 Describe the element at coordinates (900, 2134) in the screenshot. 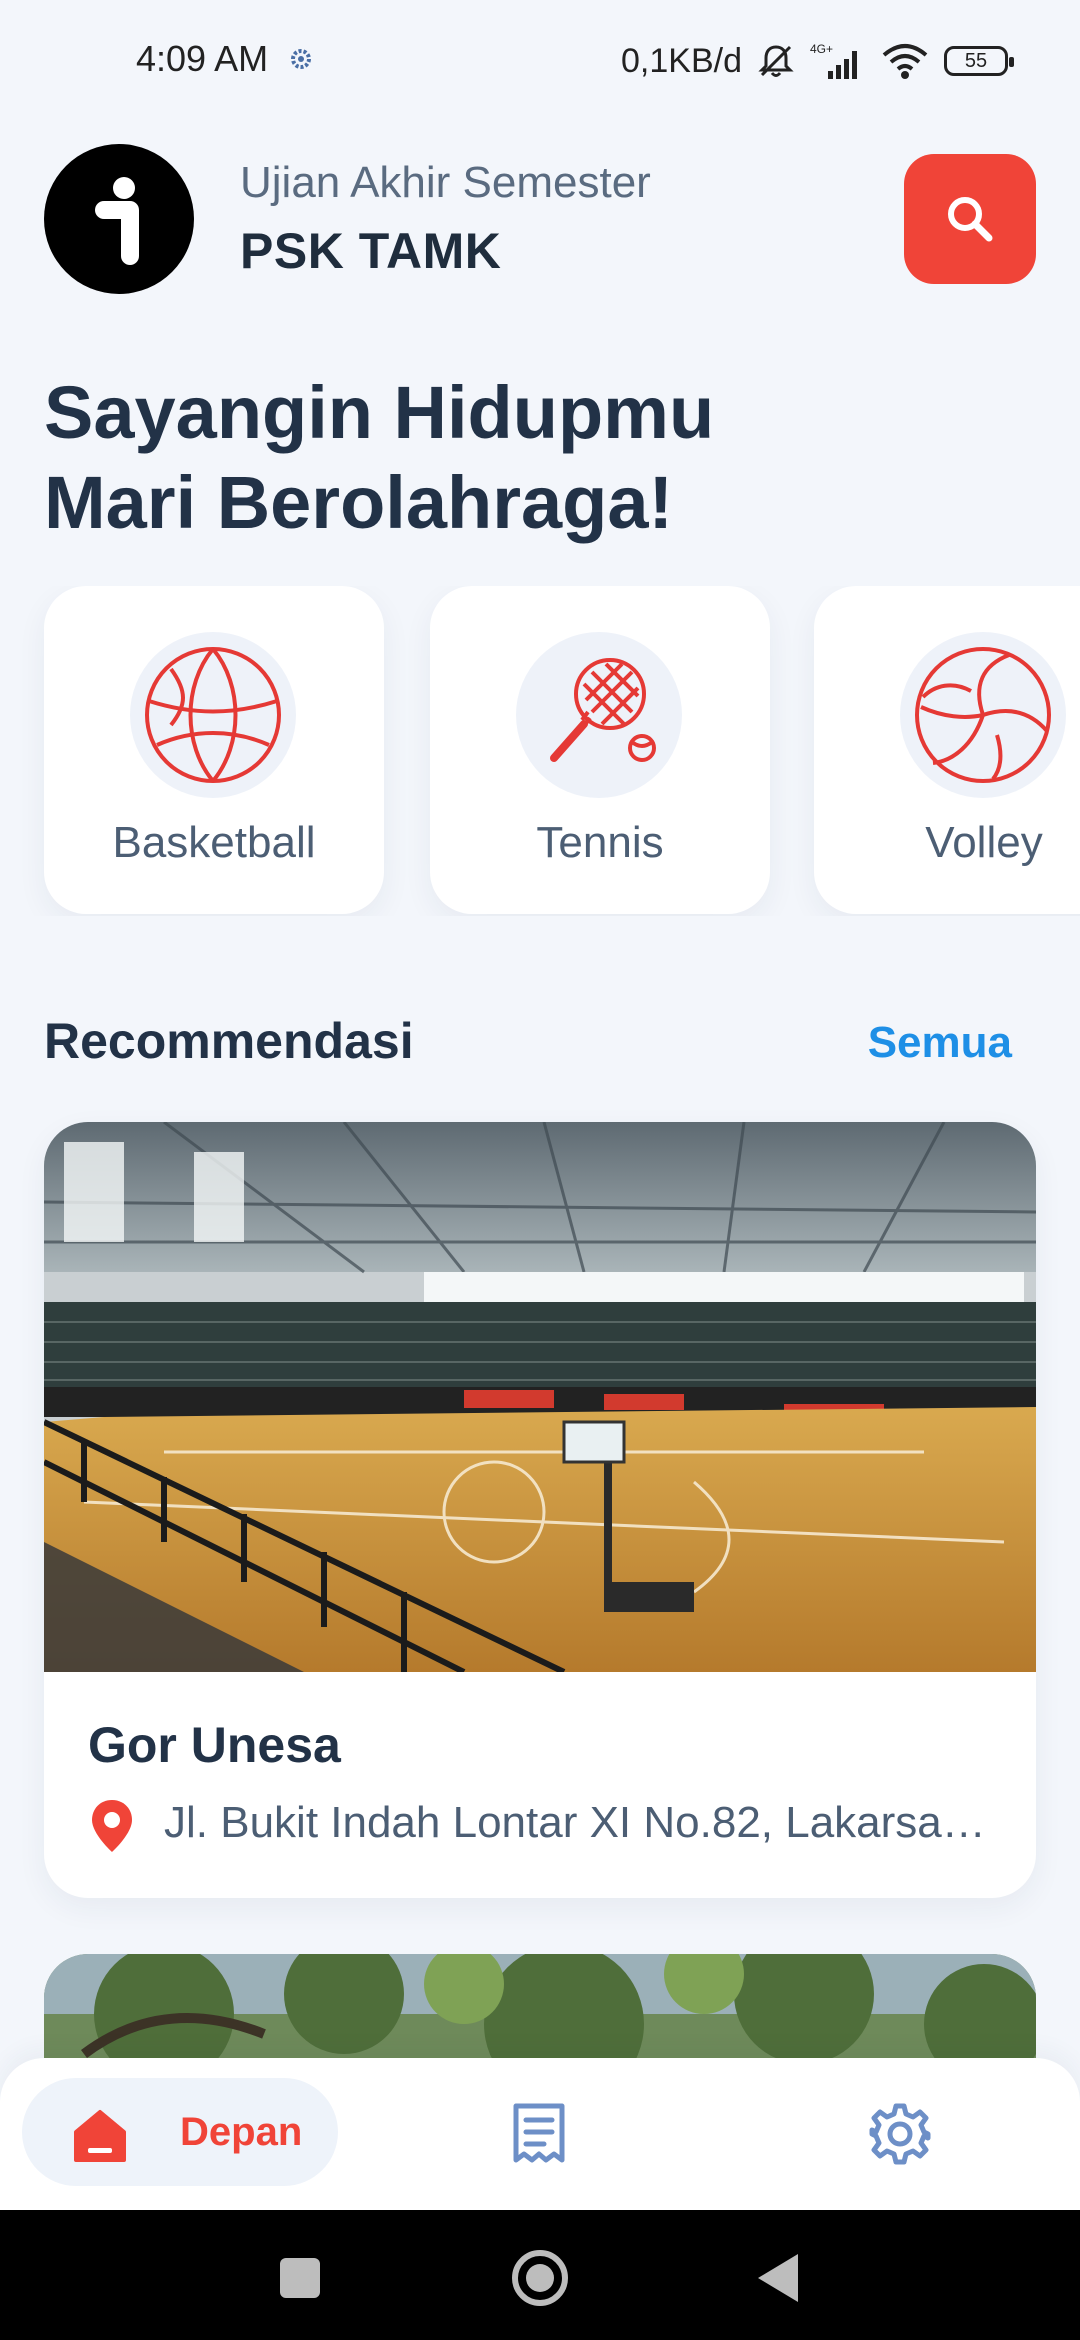

I see `settings-icon` at that location.